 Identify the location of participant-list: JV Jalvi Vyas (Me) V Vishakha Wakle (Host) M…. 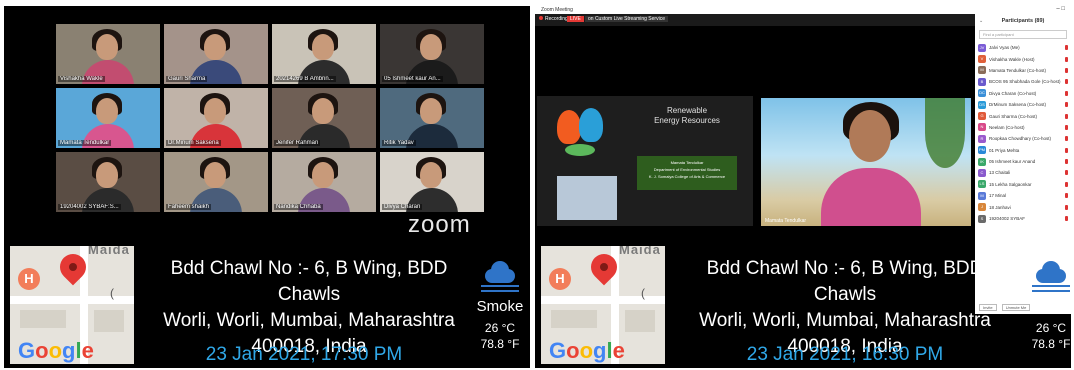
(1023, 133).